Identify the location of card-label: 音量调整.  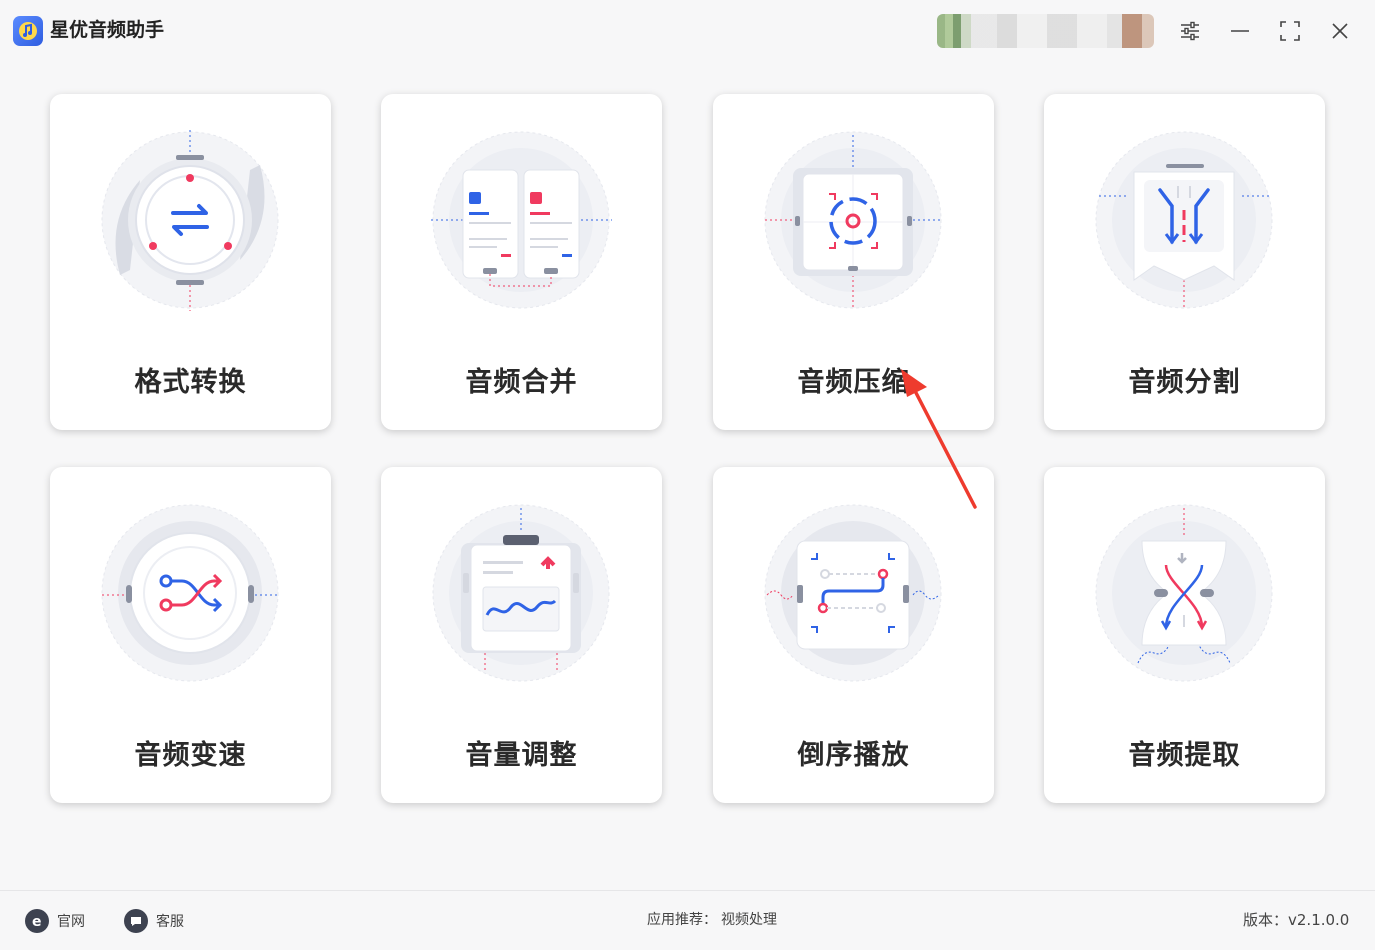
(521, 755).